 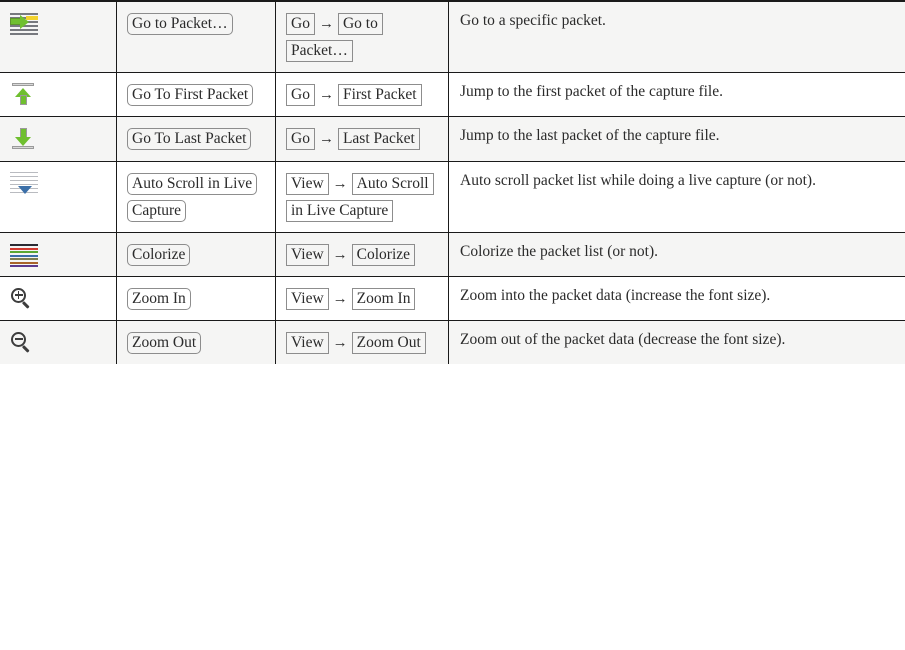 I want to click on menu-path-cell: Go → Last Packet, so click(x=362, y=138).